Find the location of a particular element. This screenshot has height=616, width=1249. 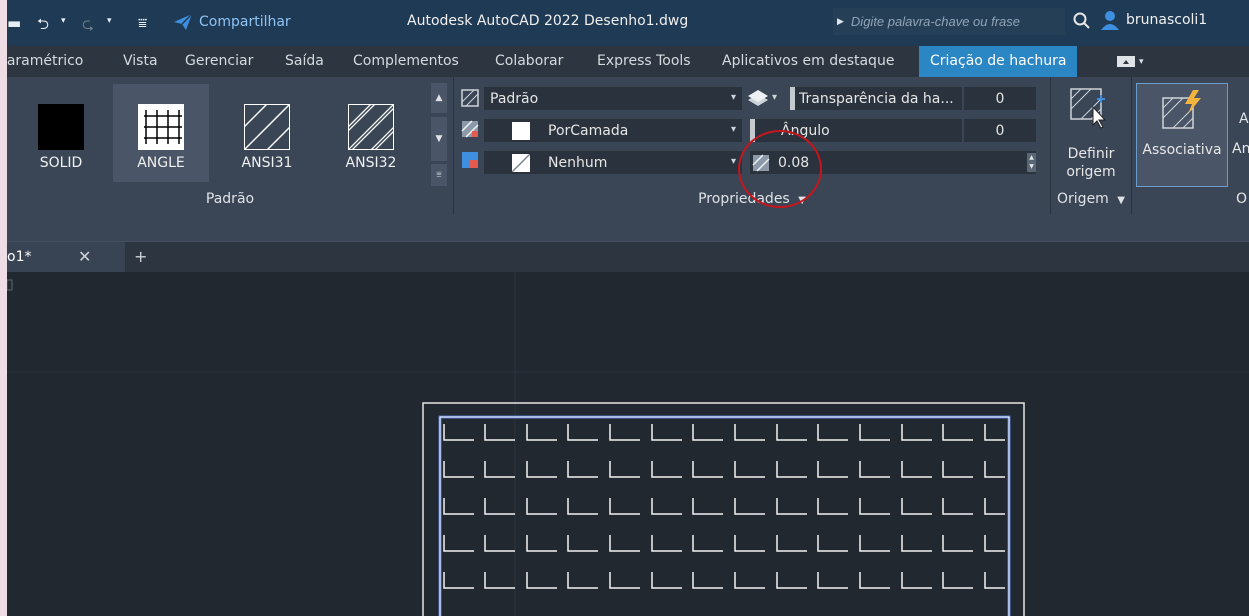

pattern-solid: SOLID is located at coordinates (61, 133).